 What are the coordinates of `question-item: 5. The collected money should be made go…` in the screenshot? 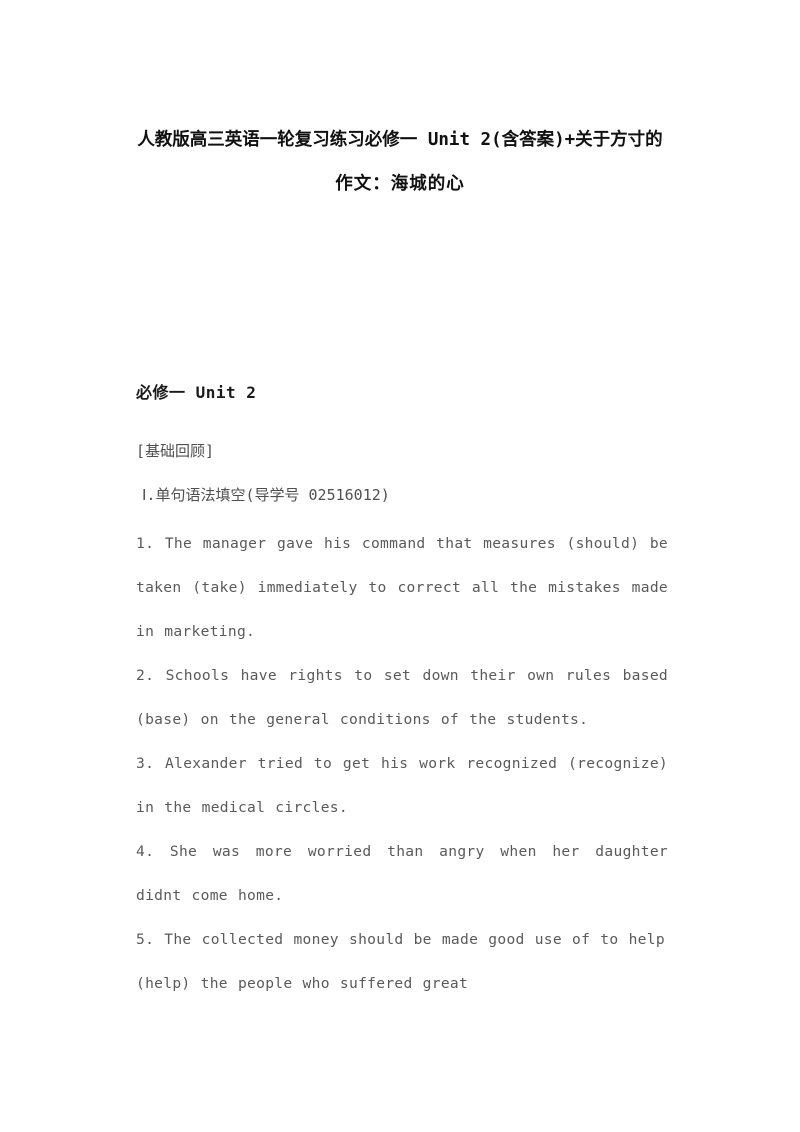 It's located at (400, 961).